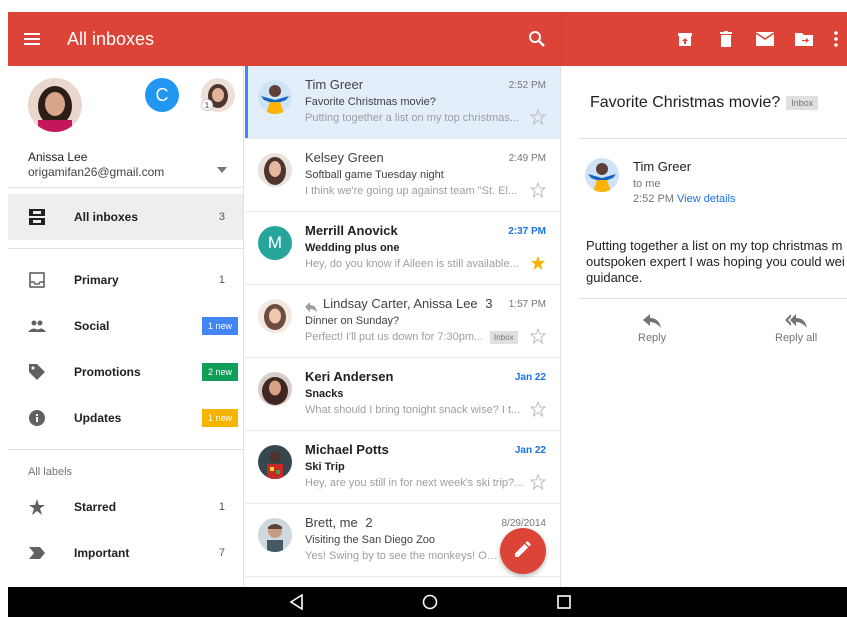 The width and height of the screenshot is (847, 617). Describe the element at coordinates (399, 304) in the screenshot. I see `sender-name: Lindsay Carter, Anissa Lee 3` at that location.